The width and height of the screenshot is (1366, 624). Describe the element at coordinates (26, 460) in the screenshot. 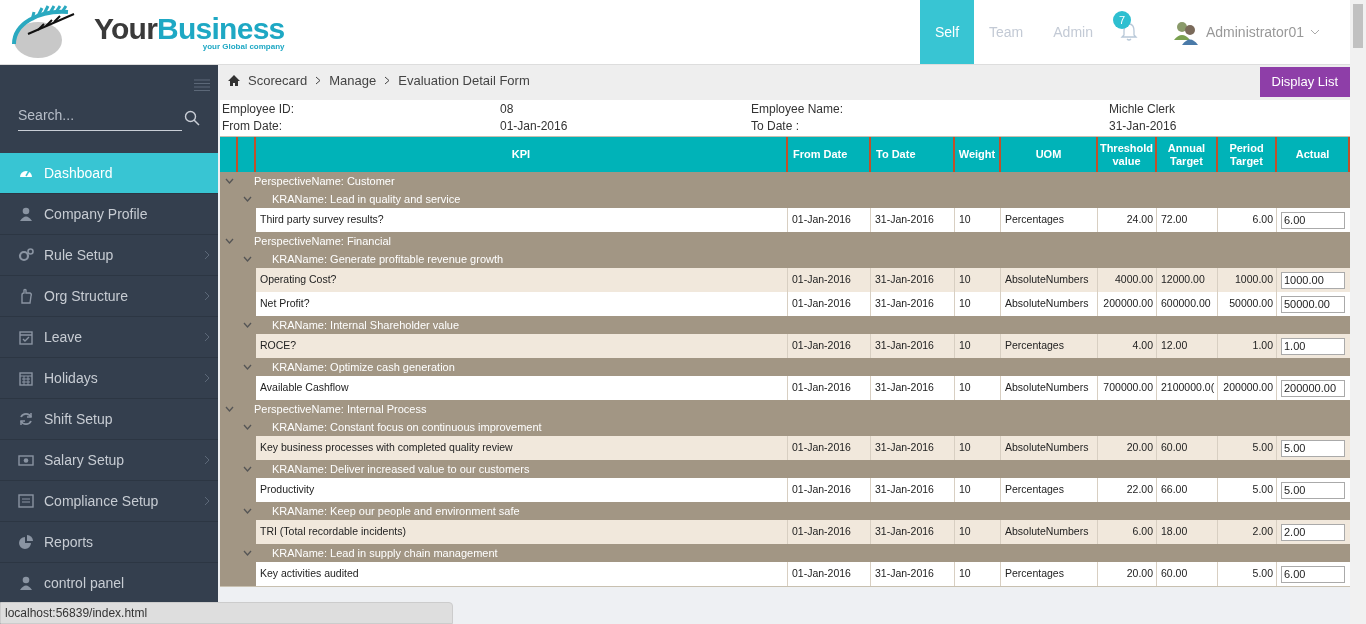

I see `banknote-icon` at that location.